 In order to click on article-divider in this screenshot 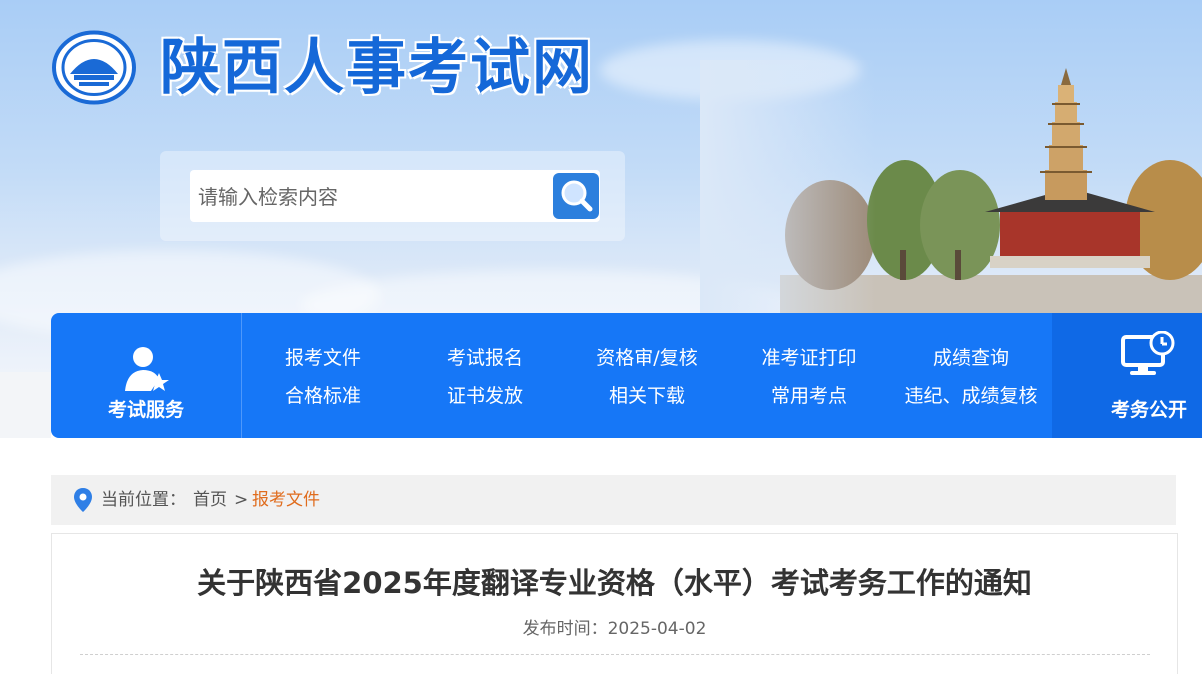, I will do `click(615, 654)`.